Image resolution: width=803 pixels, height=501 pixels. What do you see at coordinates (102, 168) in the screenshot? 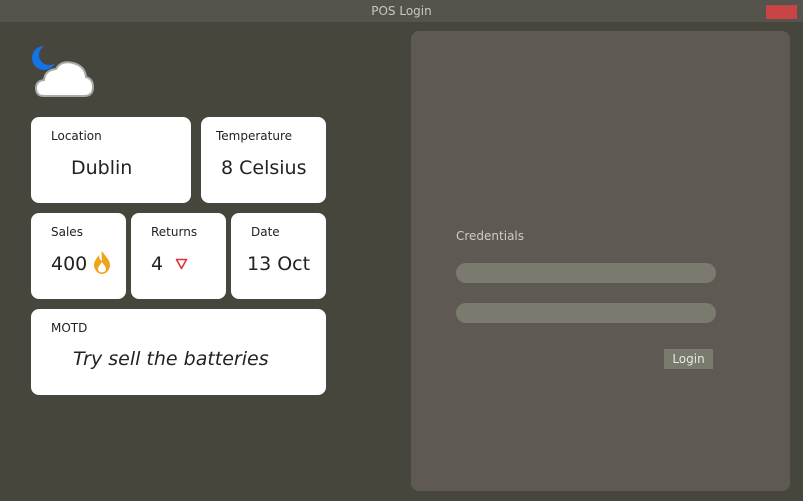
I see `location-value: Dublin` at bounding box center [102, 168].